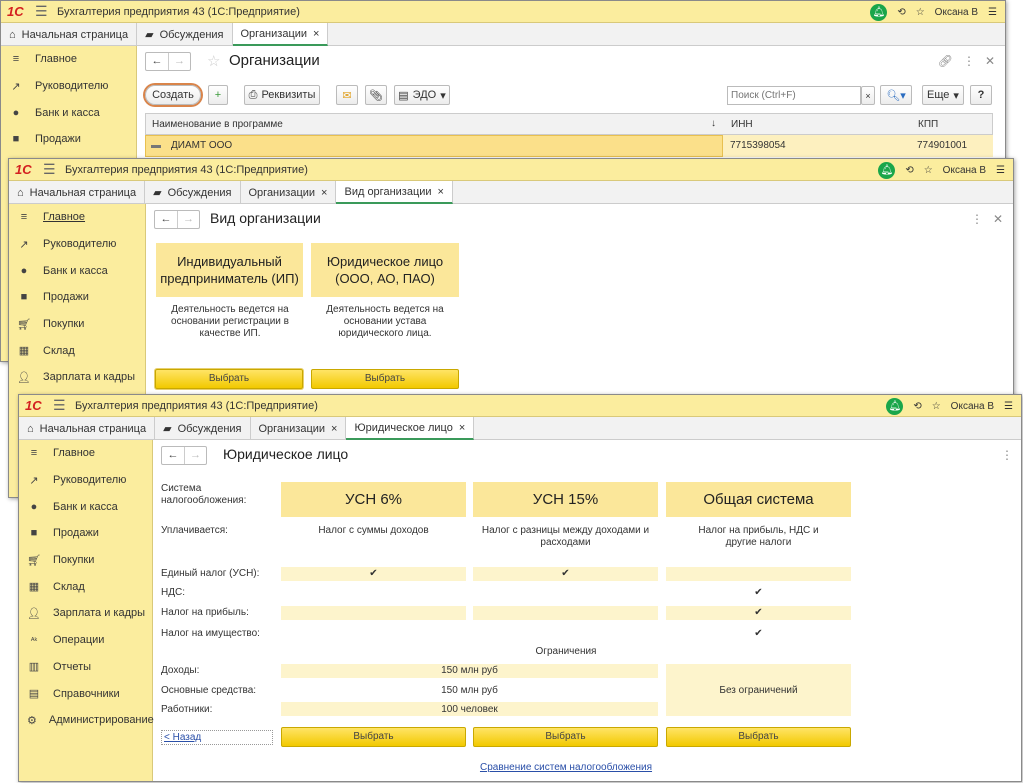 The height and width of the screenshot is (783, 1023). I want to click on mail-icon: ✉, so click(347, 95).